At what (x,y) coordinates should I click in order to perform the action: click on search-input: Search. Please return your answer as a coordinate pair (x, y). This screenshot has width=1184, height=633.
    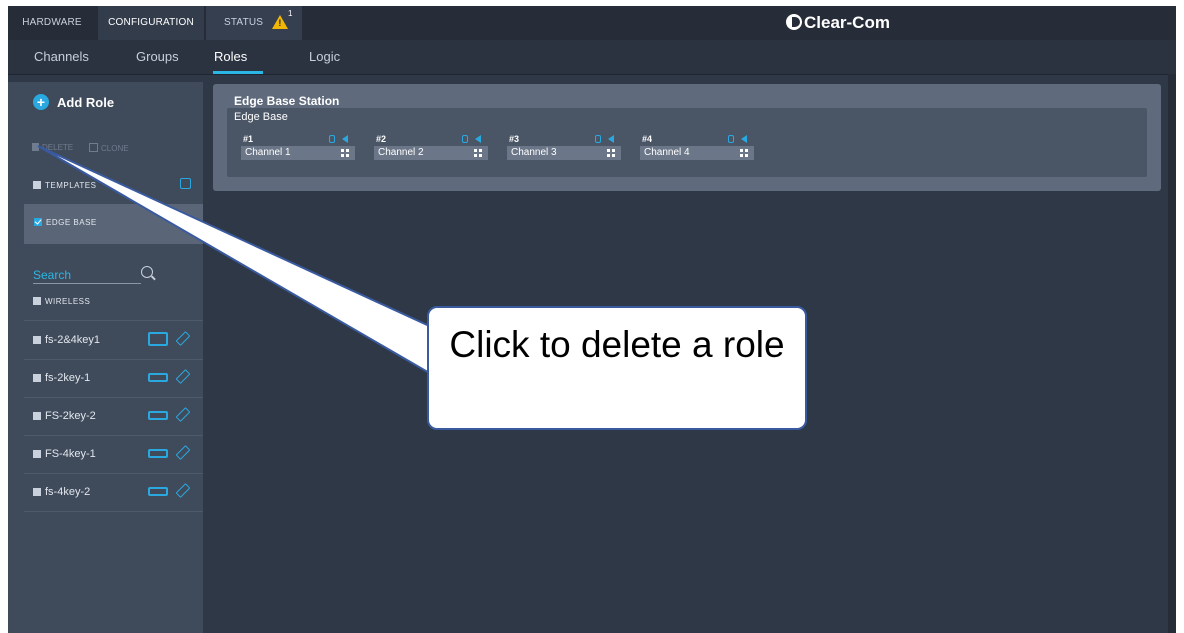
    Looking at the image, I should click on (52, 275).